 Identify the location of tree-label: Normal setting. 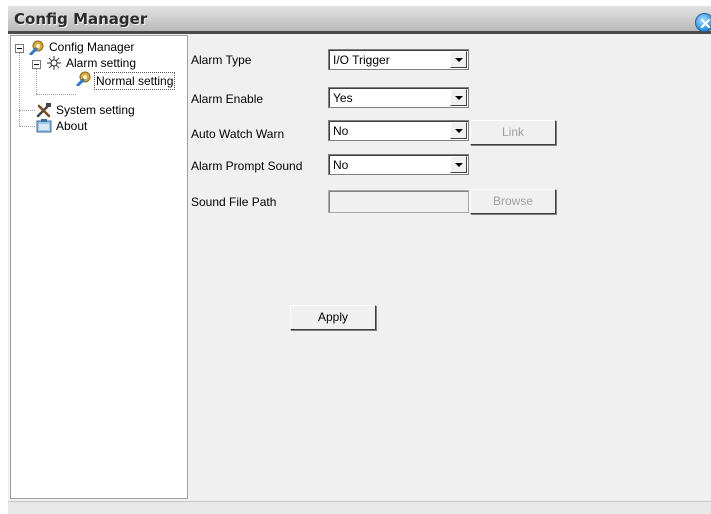
(135, 81).